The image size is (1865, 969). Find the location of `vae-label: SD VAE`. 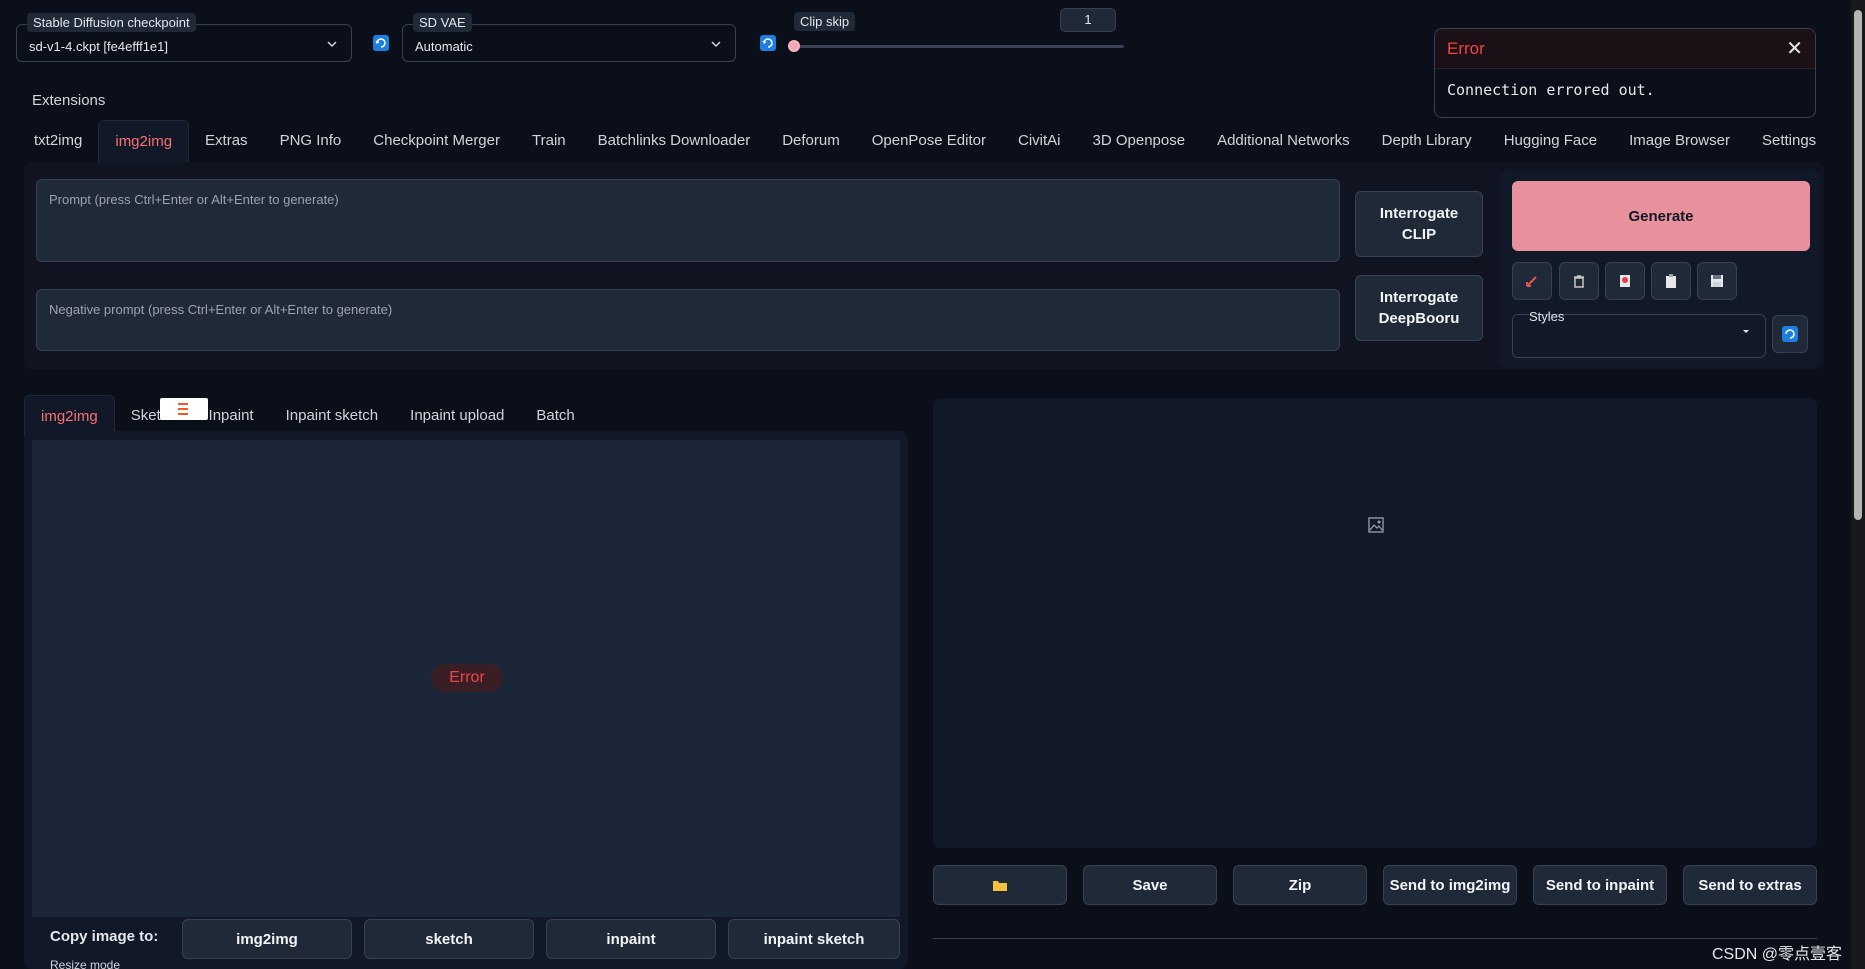

vae-label: SD VAE is located at coordinates (442, 22).